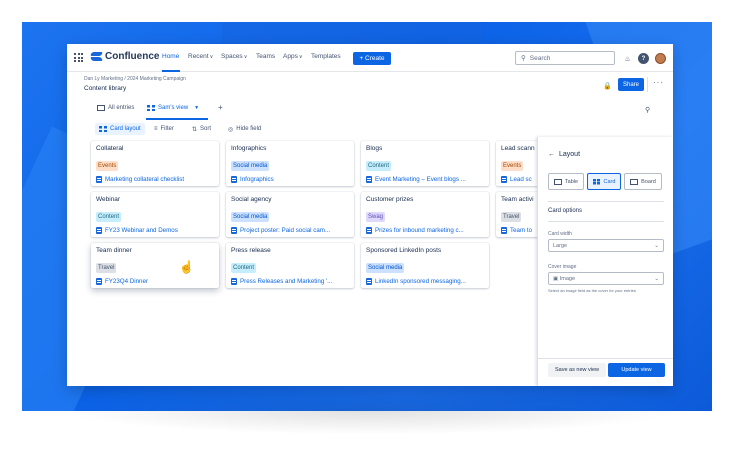  What do you see at coordinates (106, 268) in the screenshot?
I see `card-tag: Travel` at bounding box center [106, 268].